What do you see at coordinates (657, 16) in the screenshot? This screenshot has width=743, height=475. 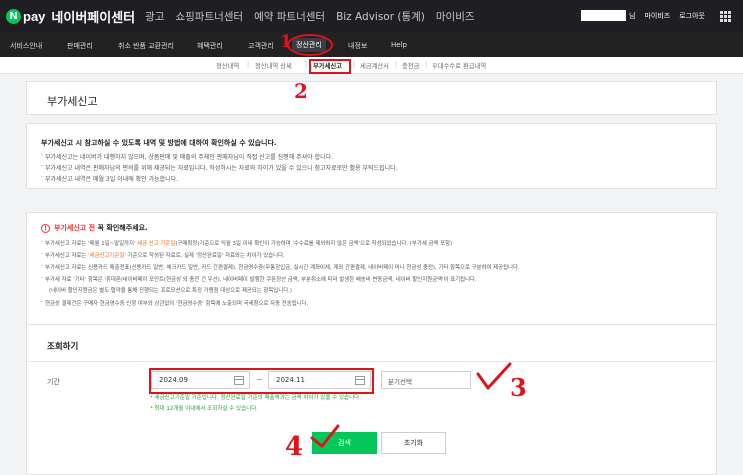 I see `mybiz-link: 마이비즈` at bounding box center [657, 16].